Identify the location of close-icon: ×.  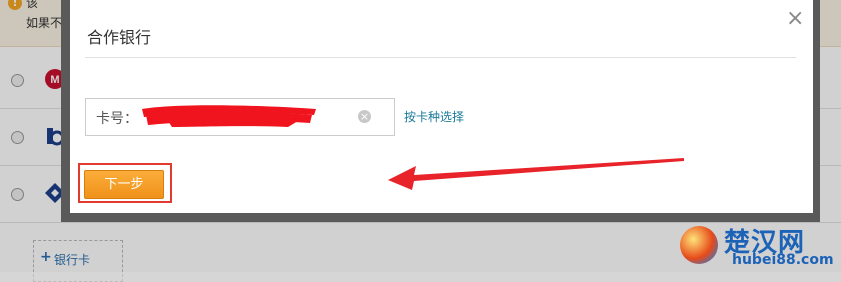
(795, 19).